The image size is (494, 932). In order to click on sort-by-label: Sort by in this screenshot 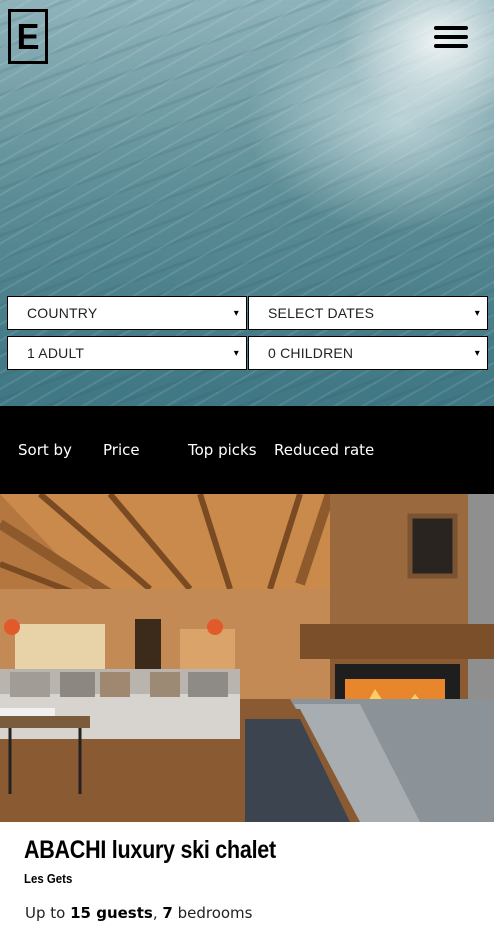, I will do `click(45, 450)`.